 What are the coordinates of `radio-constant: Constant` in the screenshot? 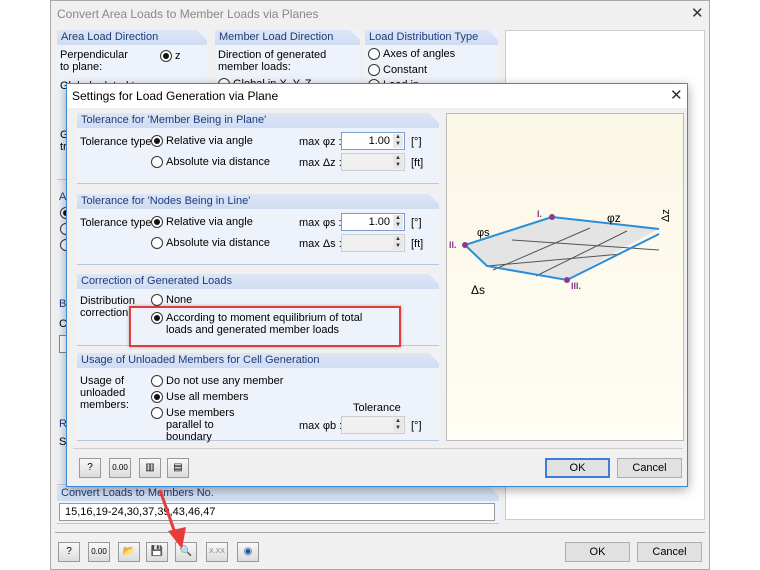 It's located at (397, 70).